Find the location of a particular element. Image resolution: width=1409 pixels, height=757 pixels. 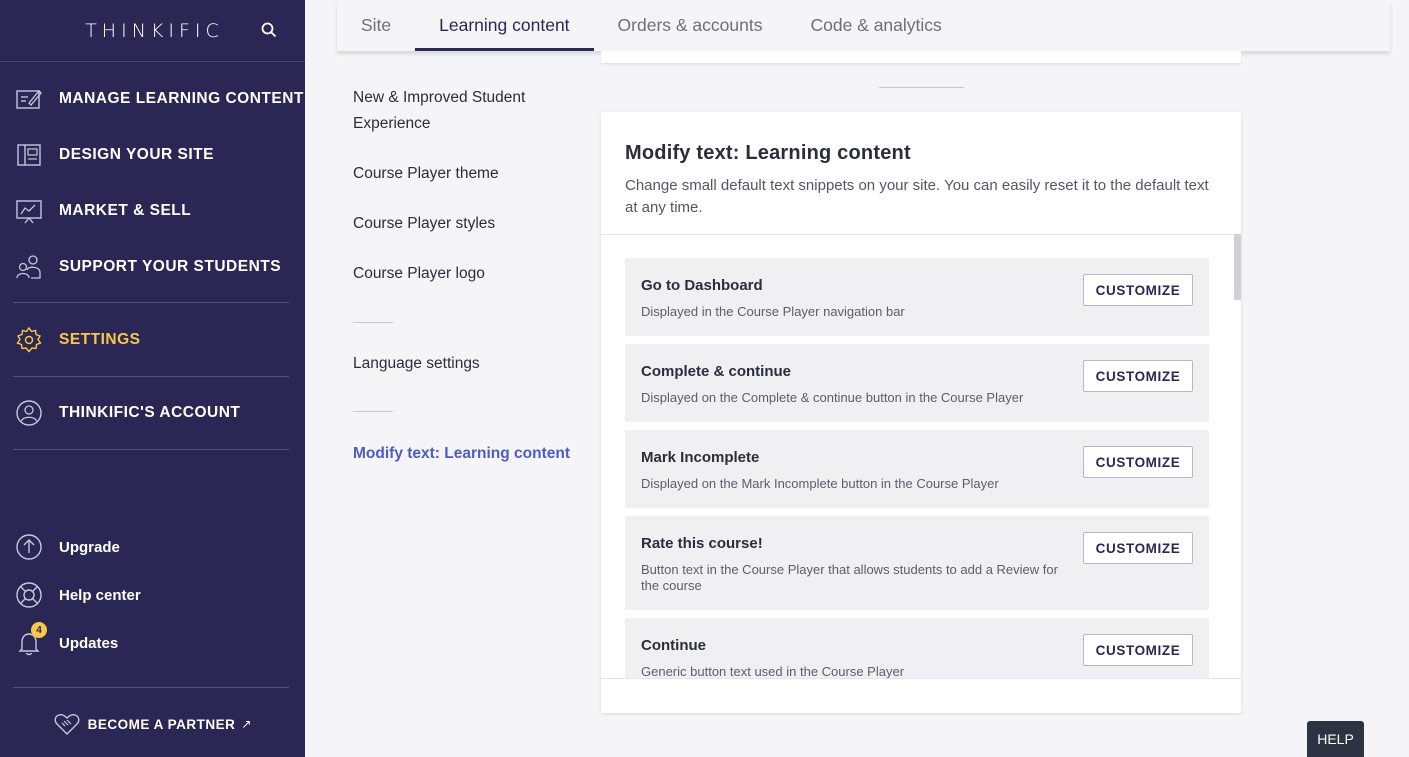

become-partner-link: BECOME A PARTNER ↗ is located at coordinates (152, 724).